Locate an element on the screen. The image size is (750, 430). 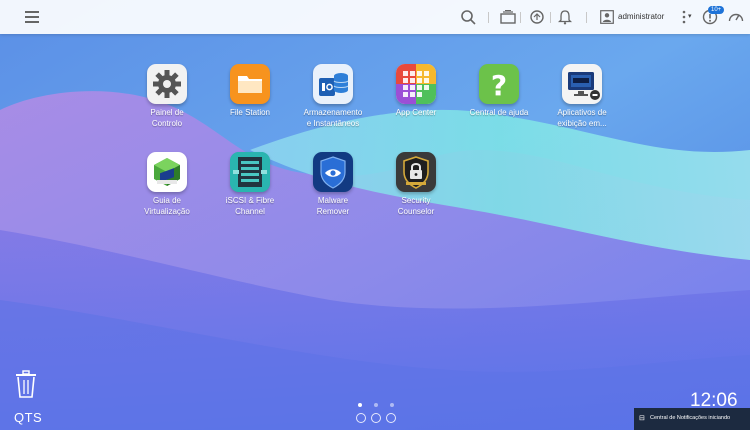
app-virtualization-guide: Guia de Virtualização is located at coordinates (167, 184).